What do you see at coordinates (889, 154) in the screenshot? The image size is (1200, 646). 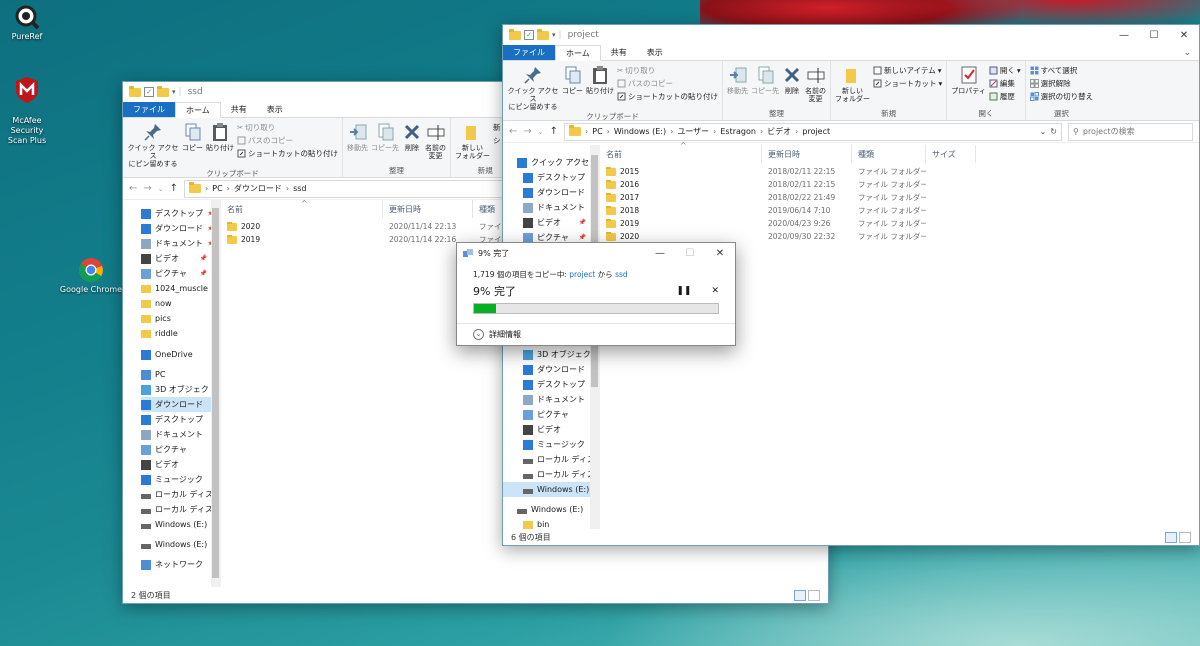 I see `col-type: 種類` at bounding box center [889, 154].